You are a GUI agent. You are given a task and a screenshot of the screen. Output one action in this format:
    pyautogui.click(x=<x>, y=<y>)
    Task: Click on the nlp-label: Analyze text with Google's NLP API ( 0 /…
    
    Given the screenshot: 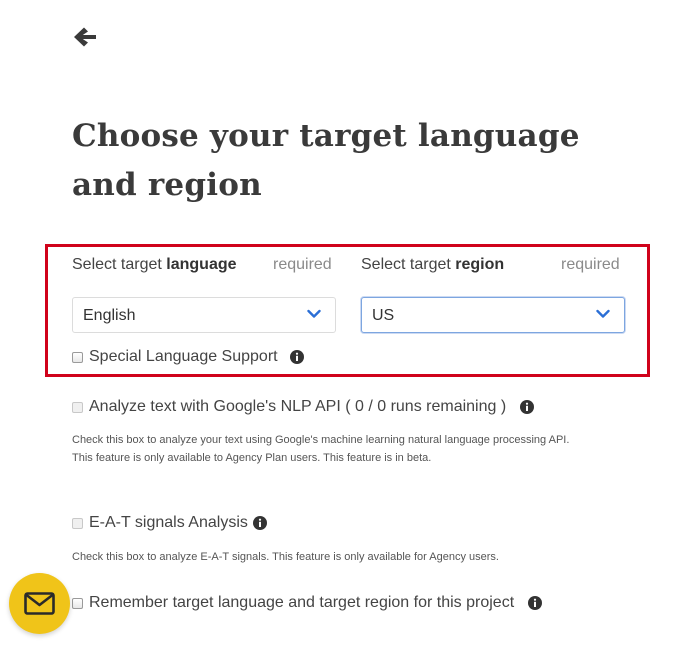 What is the action you would take?
    pyautogui.click(x=298, y=406)
    